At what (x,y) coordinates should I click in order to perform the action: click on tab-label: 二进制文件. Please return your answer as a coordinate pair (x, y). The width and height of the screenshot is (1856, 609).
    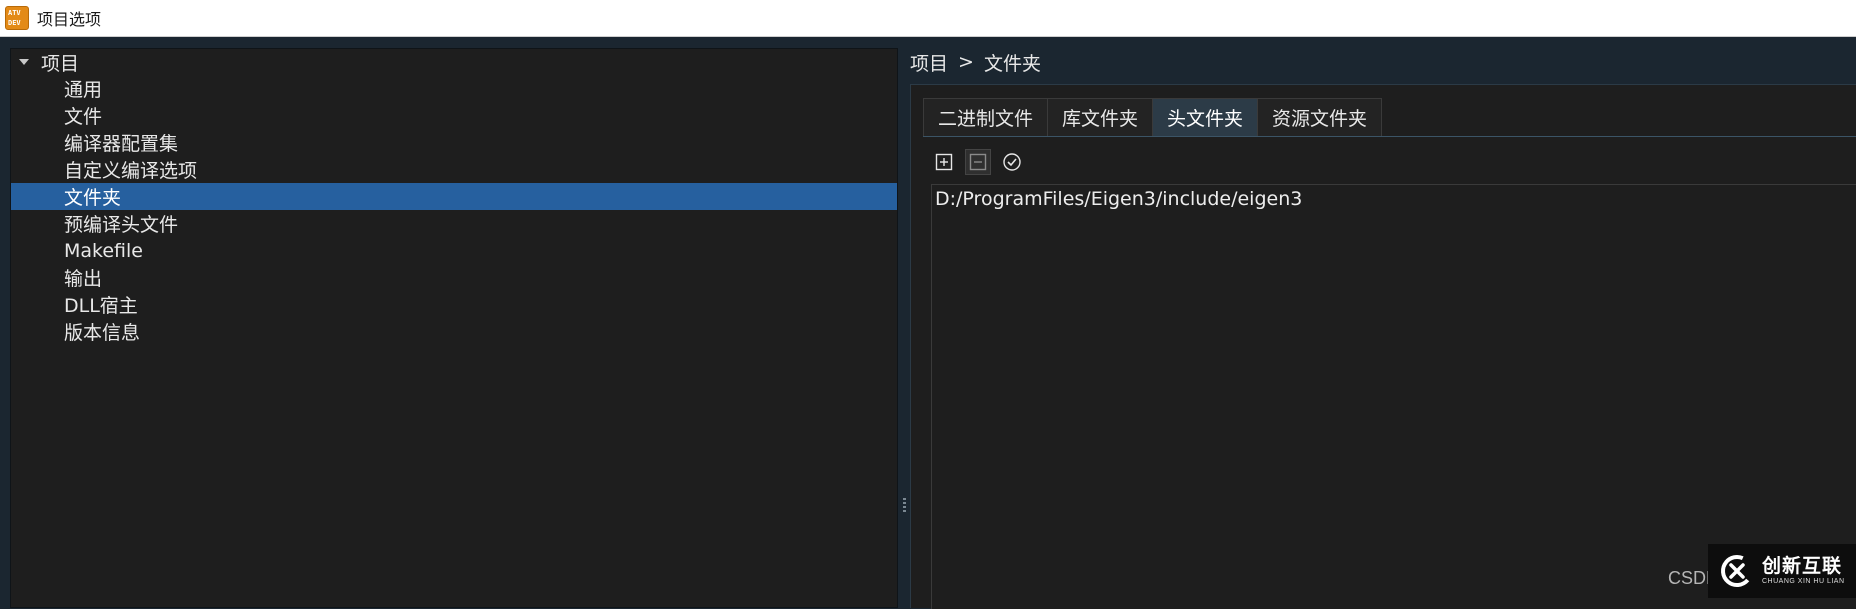
    Looking at the image, I should click on (986, 119).